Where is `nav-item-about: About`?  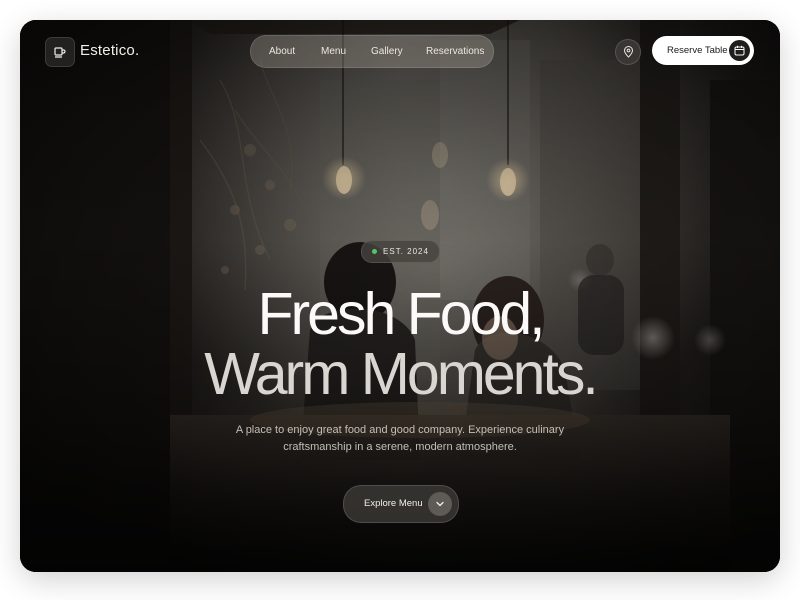
nav-item-about: About is located at coordinates (282, 51).